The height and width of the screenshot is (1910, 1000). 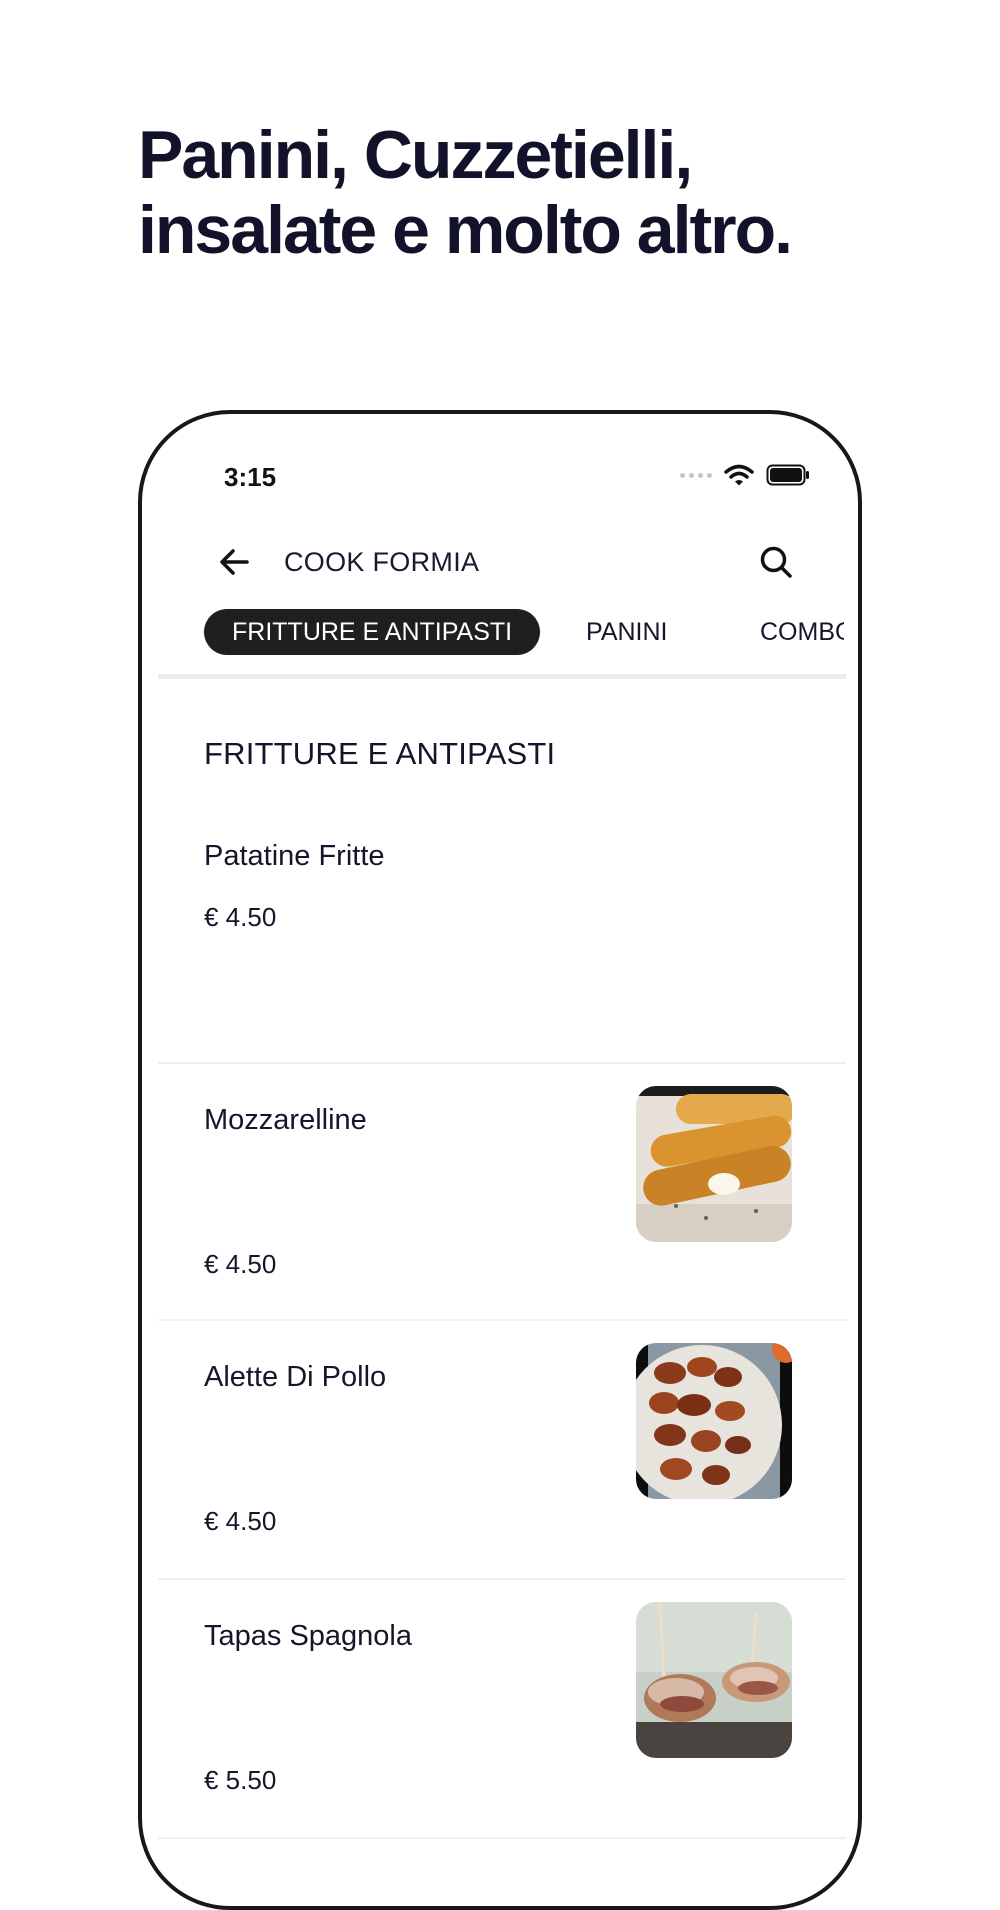 What do you see at coordinates (787, 475) in the screenshot?
I see `battery-icon` at bounding box center [787, 475].